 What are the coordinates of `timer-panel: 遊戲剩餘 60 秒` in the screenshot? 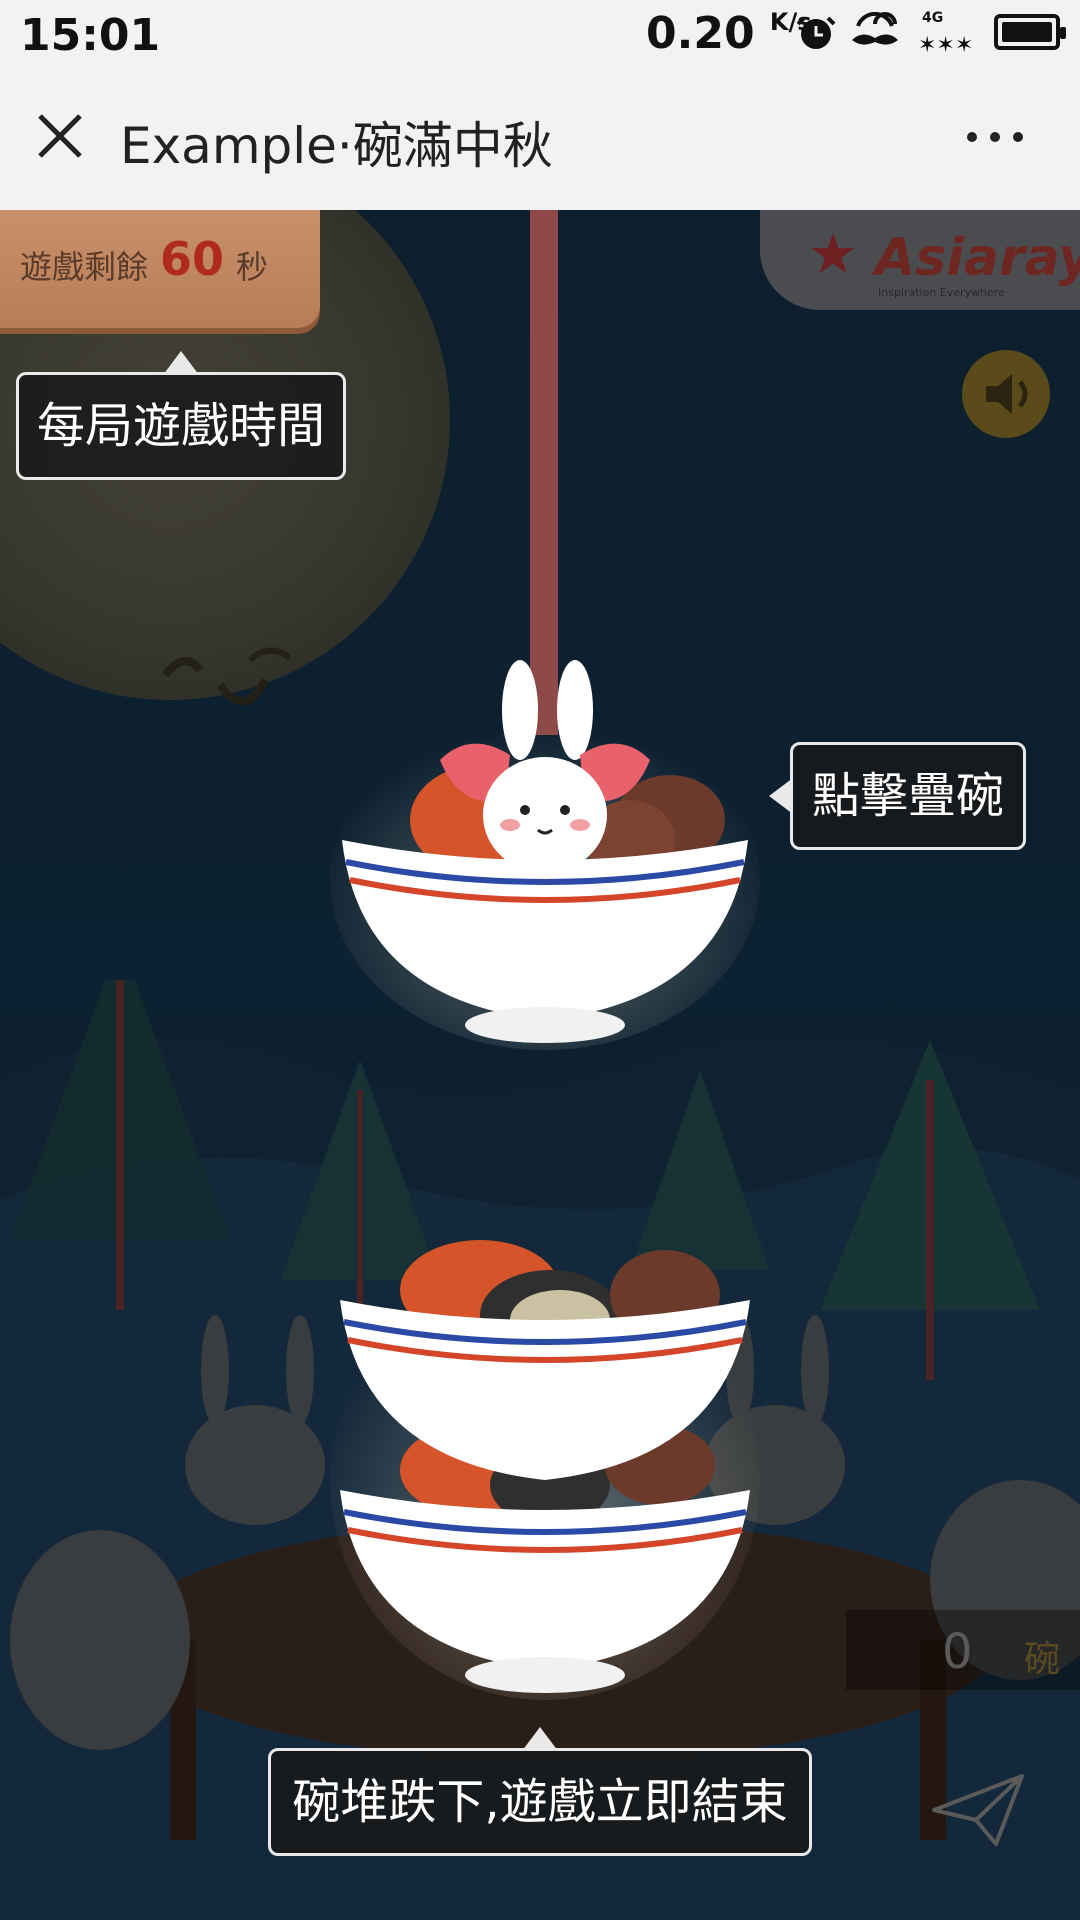 It's located at (160, 269).